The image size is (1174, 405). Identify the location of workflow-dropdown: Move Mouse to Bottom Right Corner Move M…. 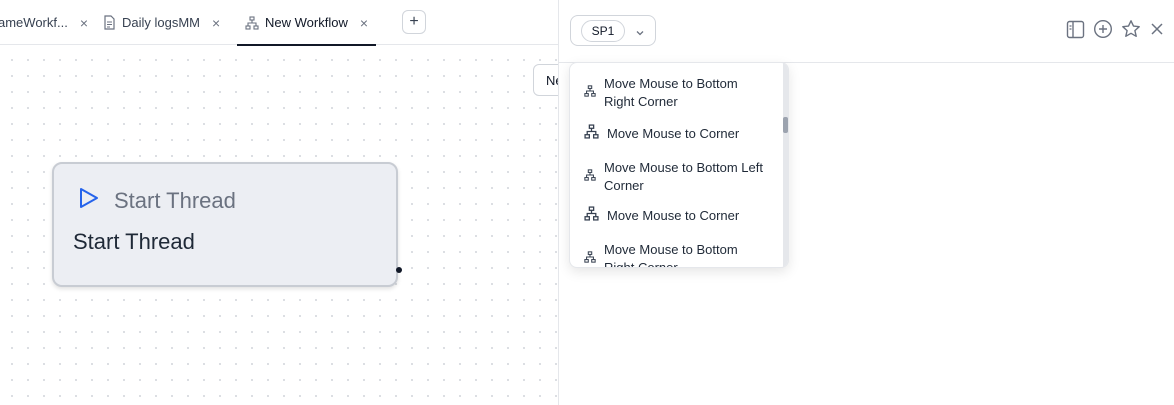
(679, 165).